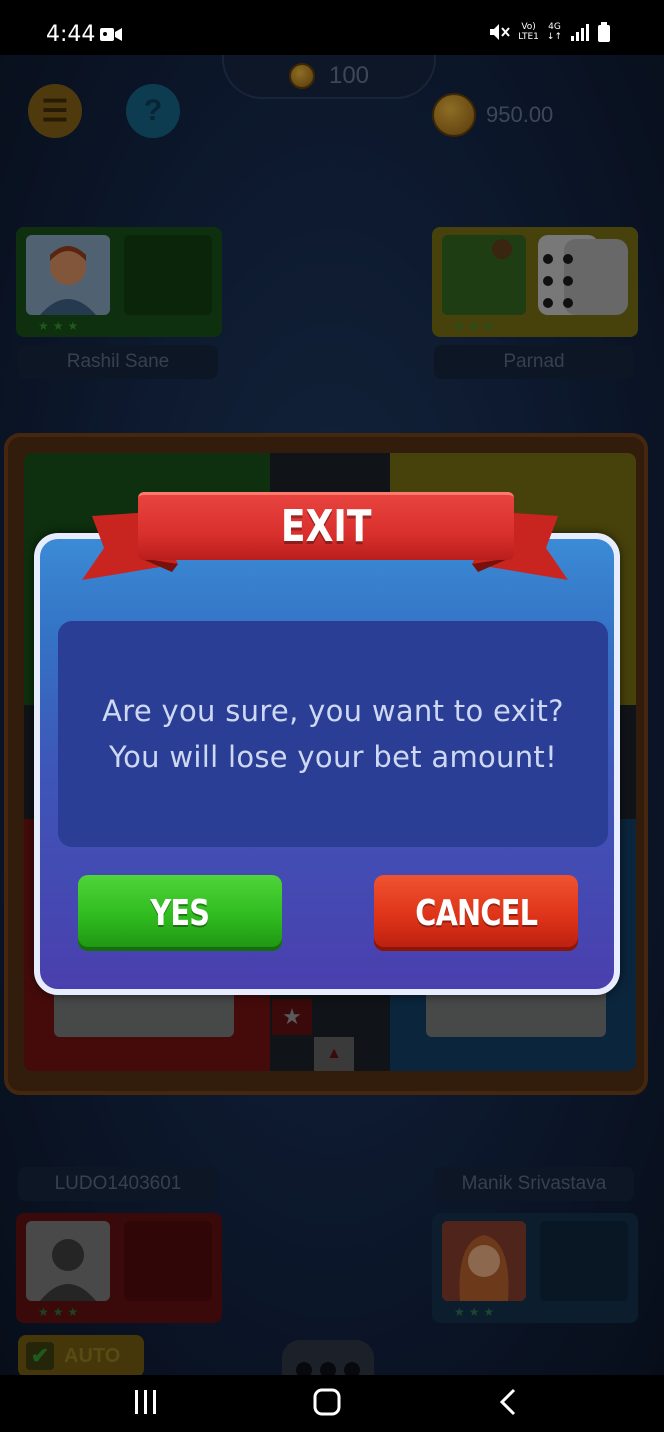 The width and height of the screenshot is (664, 1432). I want to click on status-icons: Vo) LTE1 4G ↓↑, so click(549, 32).